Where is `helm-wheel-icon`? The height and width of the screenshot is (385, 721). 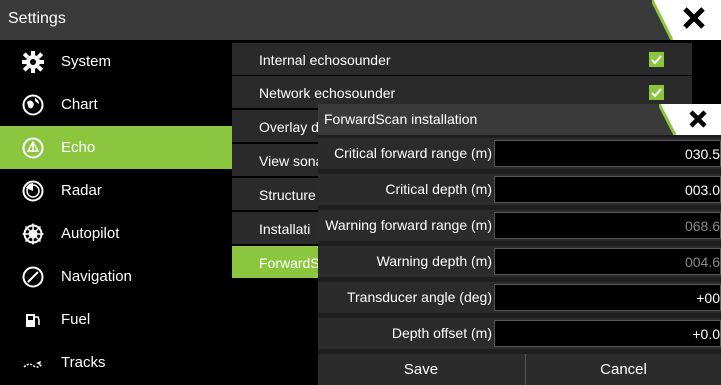
helm-wheel-icon is located at coordinates (33, 234).